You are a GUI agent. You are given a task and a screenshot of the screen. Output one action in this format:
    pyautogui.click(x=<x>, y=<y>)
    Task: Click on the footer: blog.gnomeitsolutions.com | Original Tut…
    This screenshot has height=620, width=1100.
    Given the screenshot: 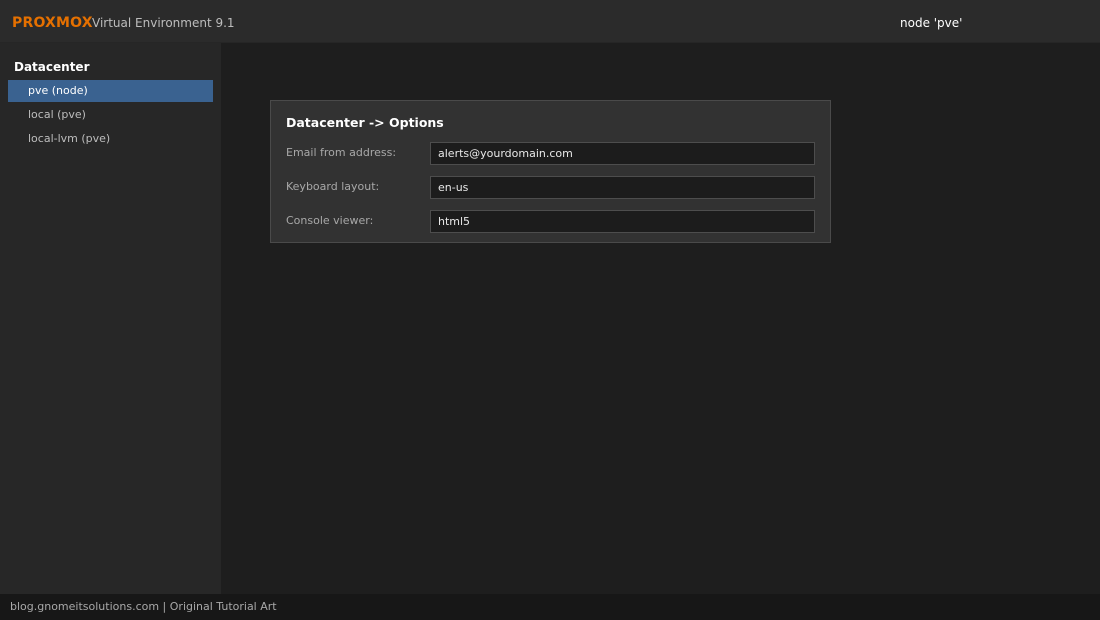 What is the action you would take?
    pyautogui.click(x=550, y=607)
    